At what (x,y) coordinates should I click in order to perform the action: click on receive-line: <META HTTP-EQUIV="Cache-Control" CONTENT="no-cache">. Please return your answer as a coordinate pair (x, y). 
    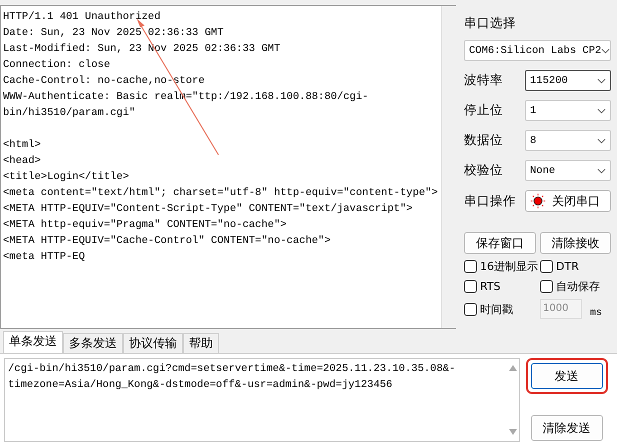
    Looking at the image, I should click on (167, 241).